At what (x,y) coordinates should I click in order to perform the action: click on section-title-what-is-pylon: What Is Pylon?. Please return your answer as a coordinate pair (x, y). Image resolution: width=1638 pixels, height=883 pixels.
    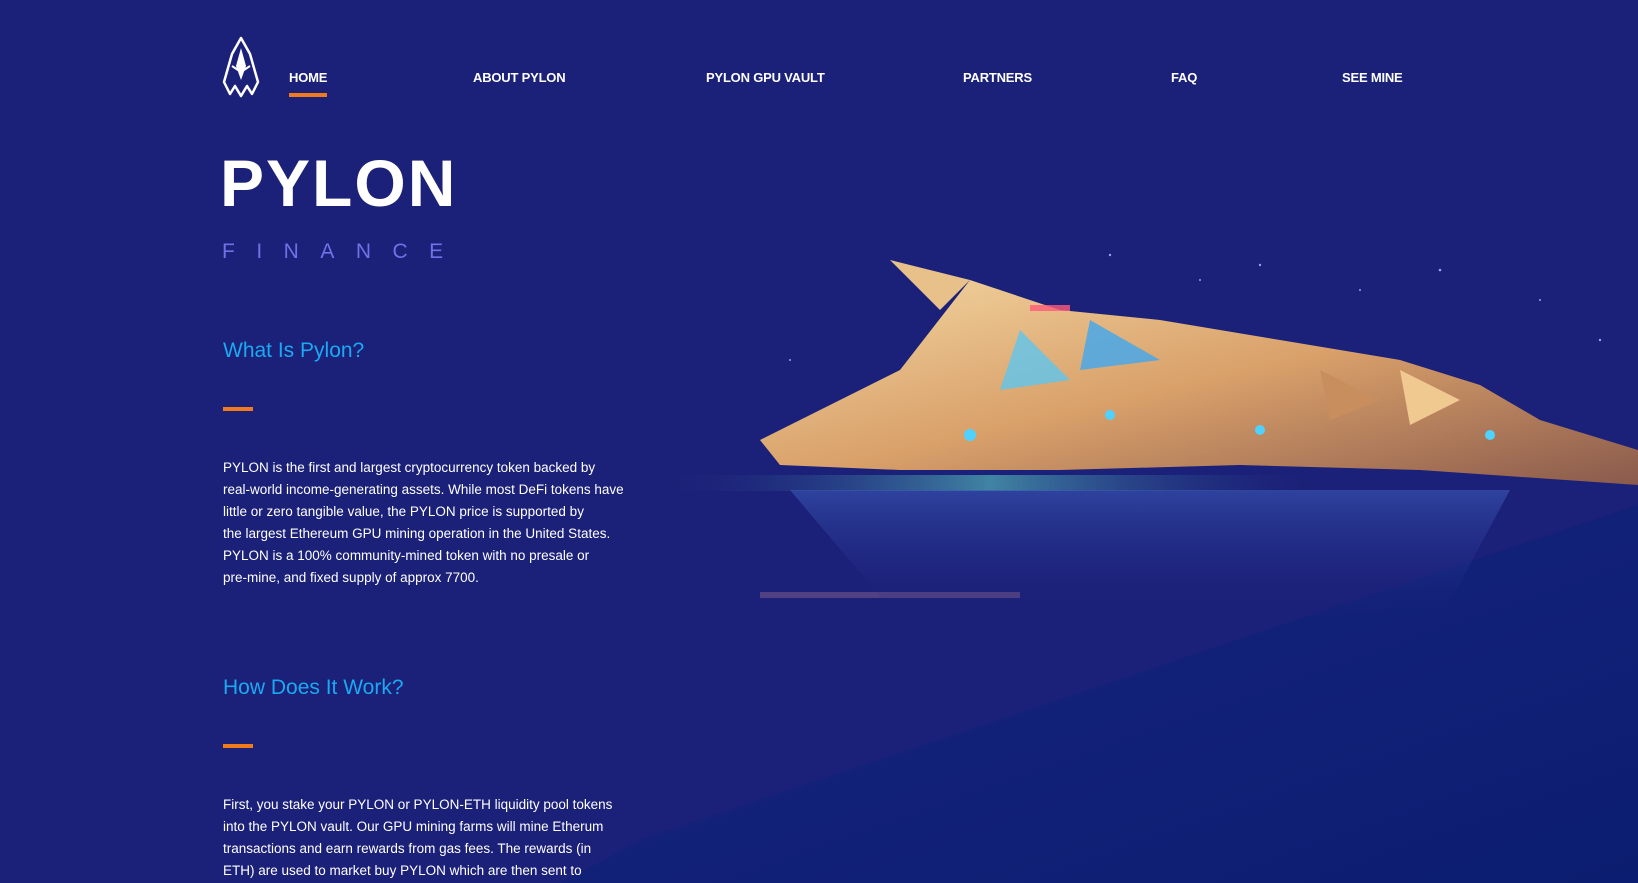
    Looking at the image, I should click on (294, 350).